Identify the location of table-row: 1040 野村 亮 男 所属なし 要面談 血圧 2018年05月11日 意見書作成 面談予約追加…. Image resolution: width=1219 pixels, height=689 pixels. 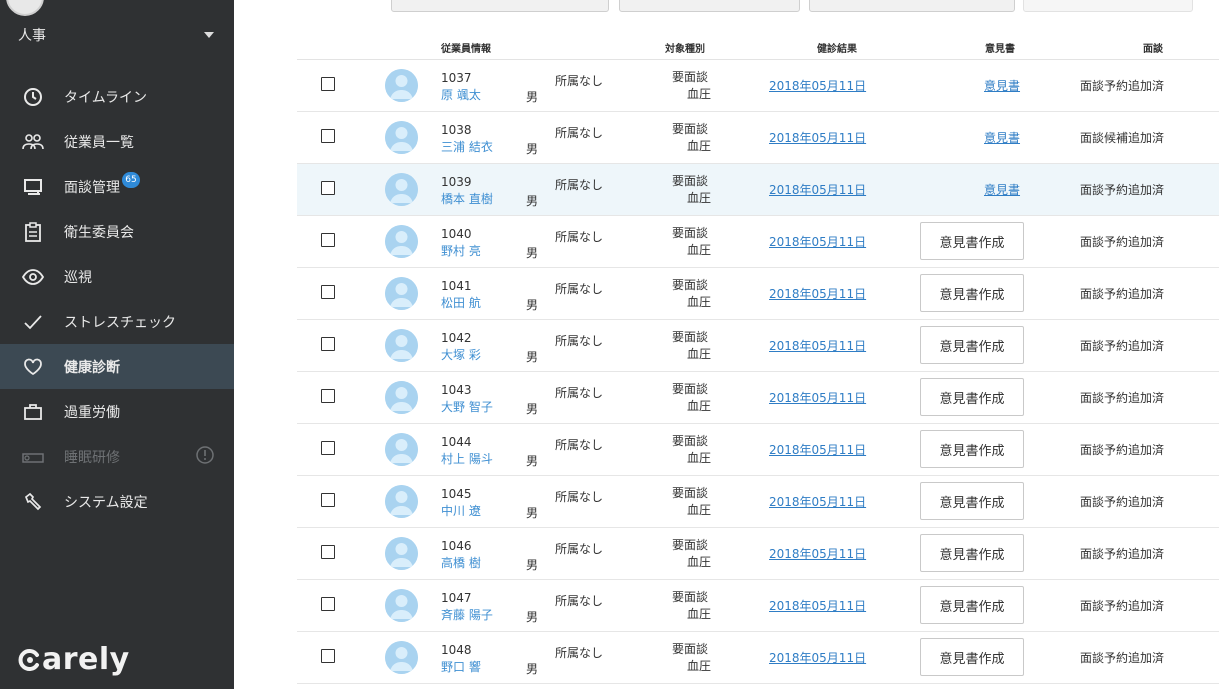
(758, 242).